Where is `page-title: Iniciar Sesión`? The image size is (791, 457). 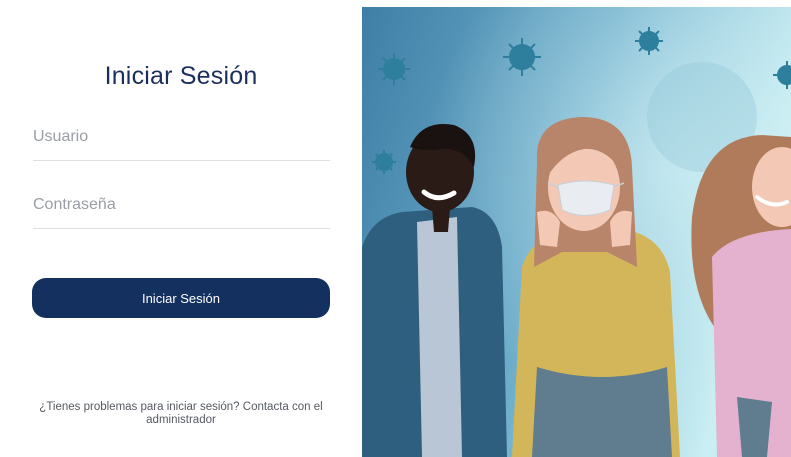 page-title: Iniciar Sesión is located at coordinates (181, 76).